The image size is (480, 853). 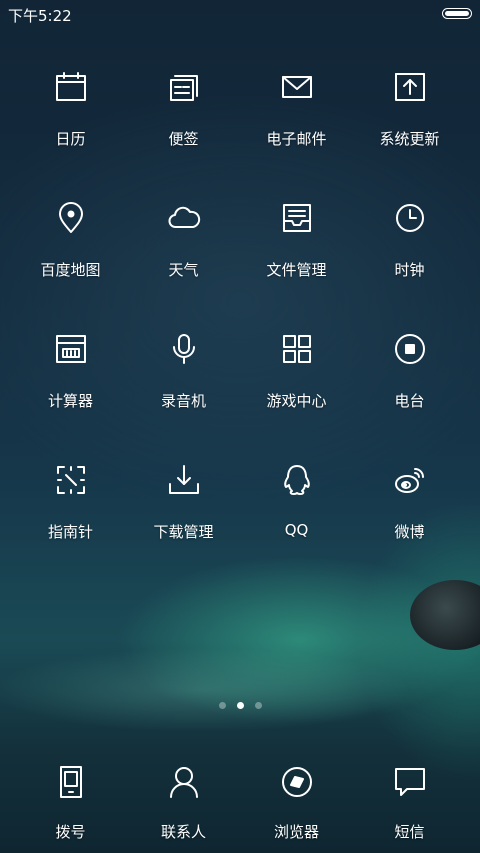 What do you see at coordinates (297, 782) in the screenshot?
I see `browser-icon` at bounding box center [297, 782].